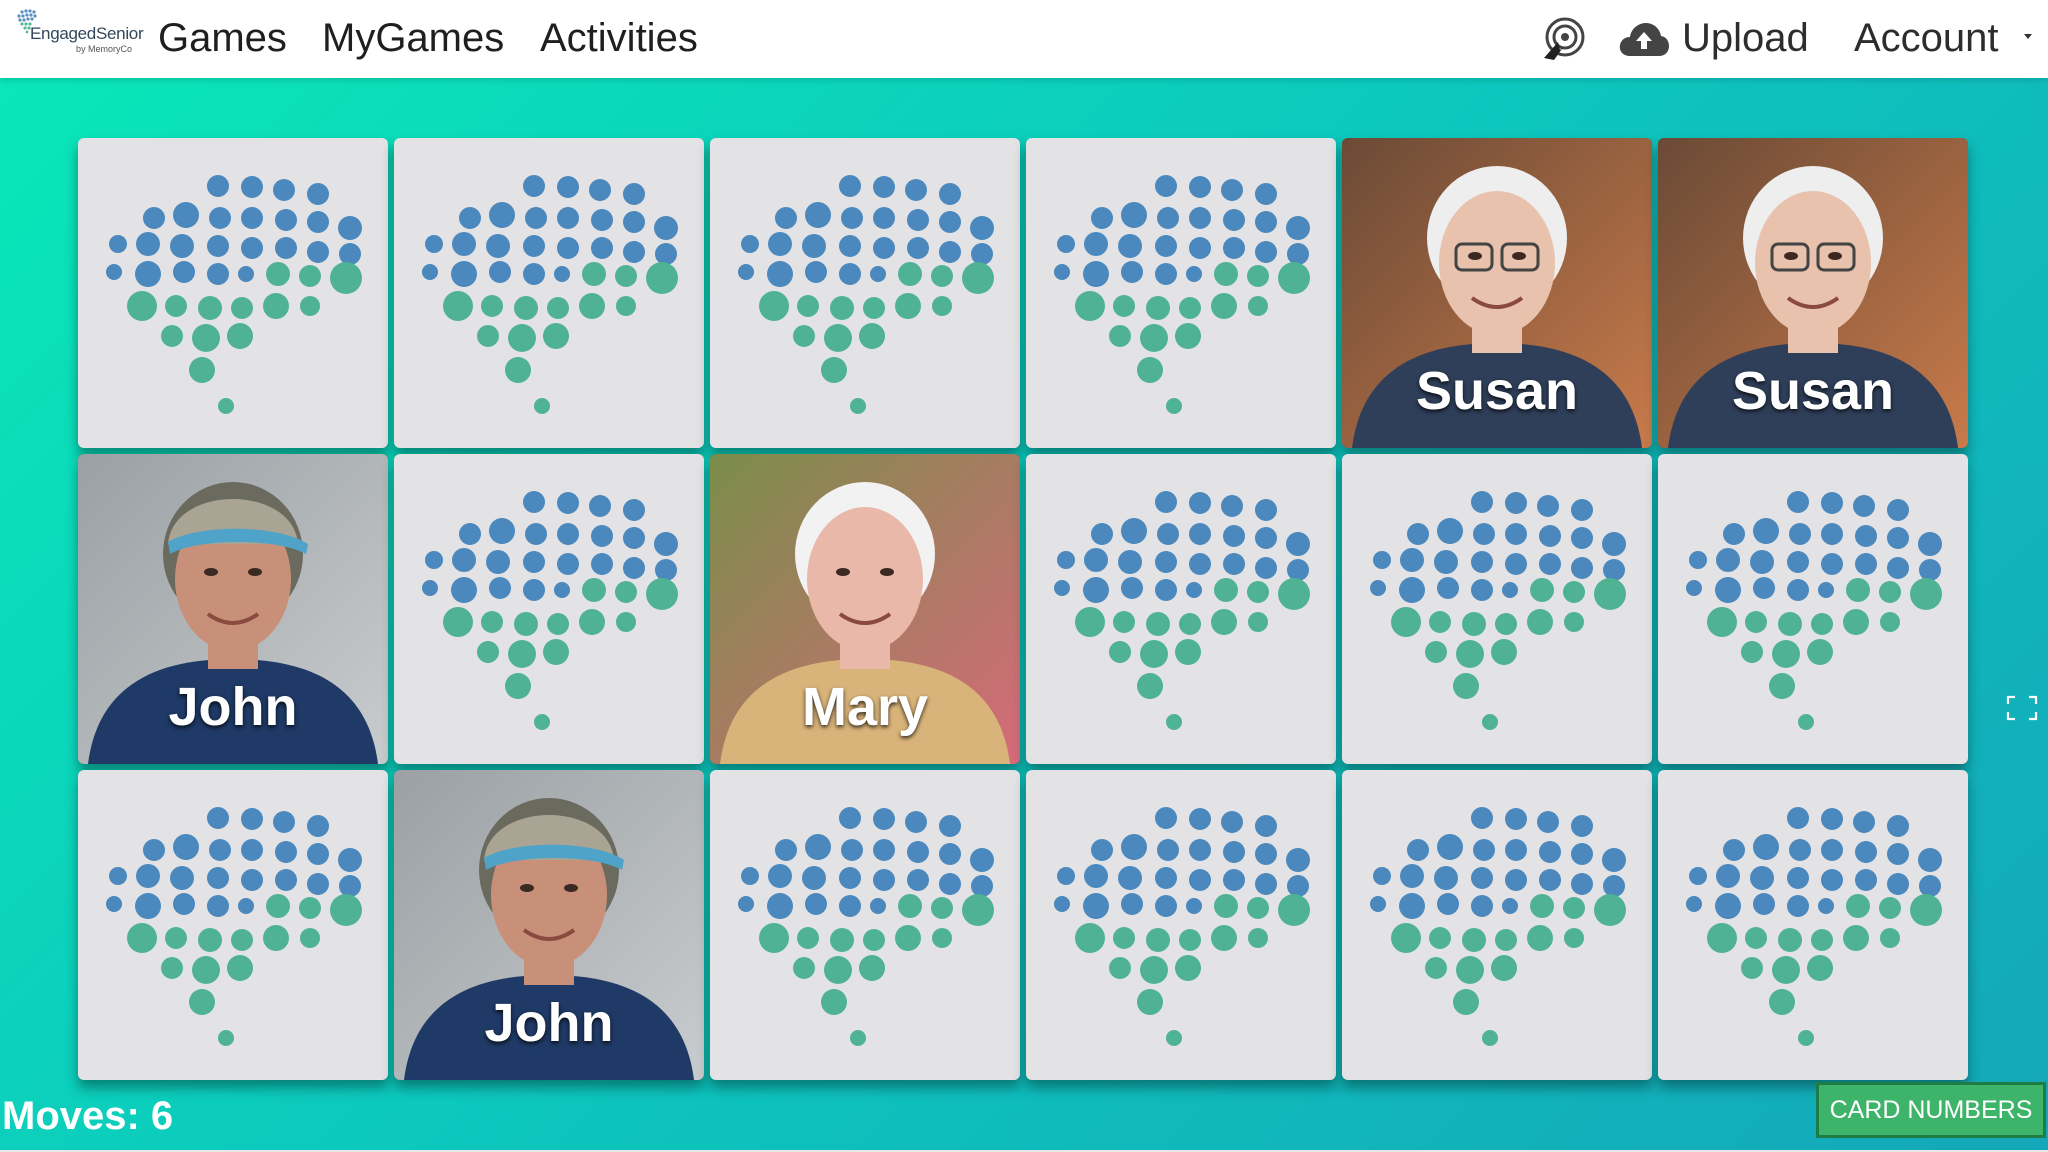  I want to click on engagedsenior-logo: EngagedSenior by MemoryCo, so click(78, 31).